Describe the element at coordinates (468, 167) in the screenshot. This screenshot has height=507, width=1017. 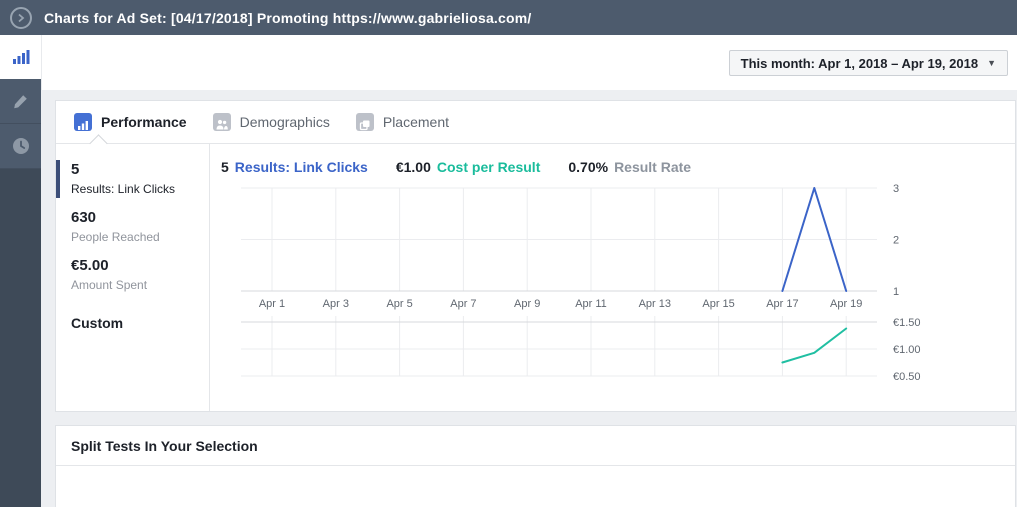
I see `legend-cost-per-result: €1.00 Cost per Result` at that location.